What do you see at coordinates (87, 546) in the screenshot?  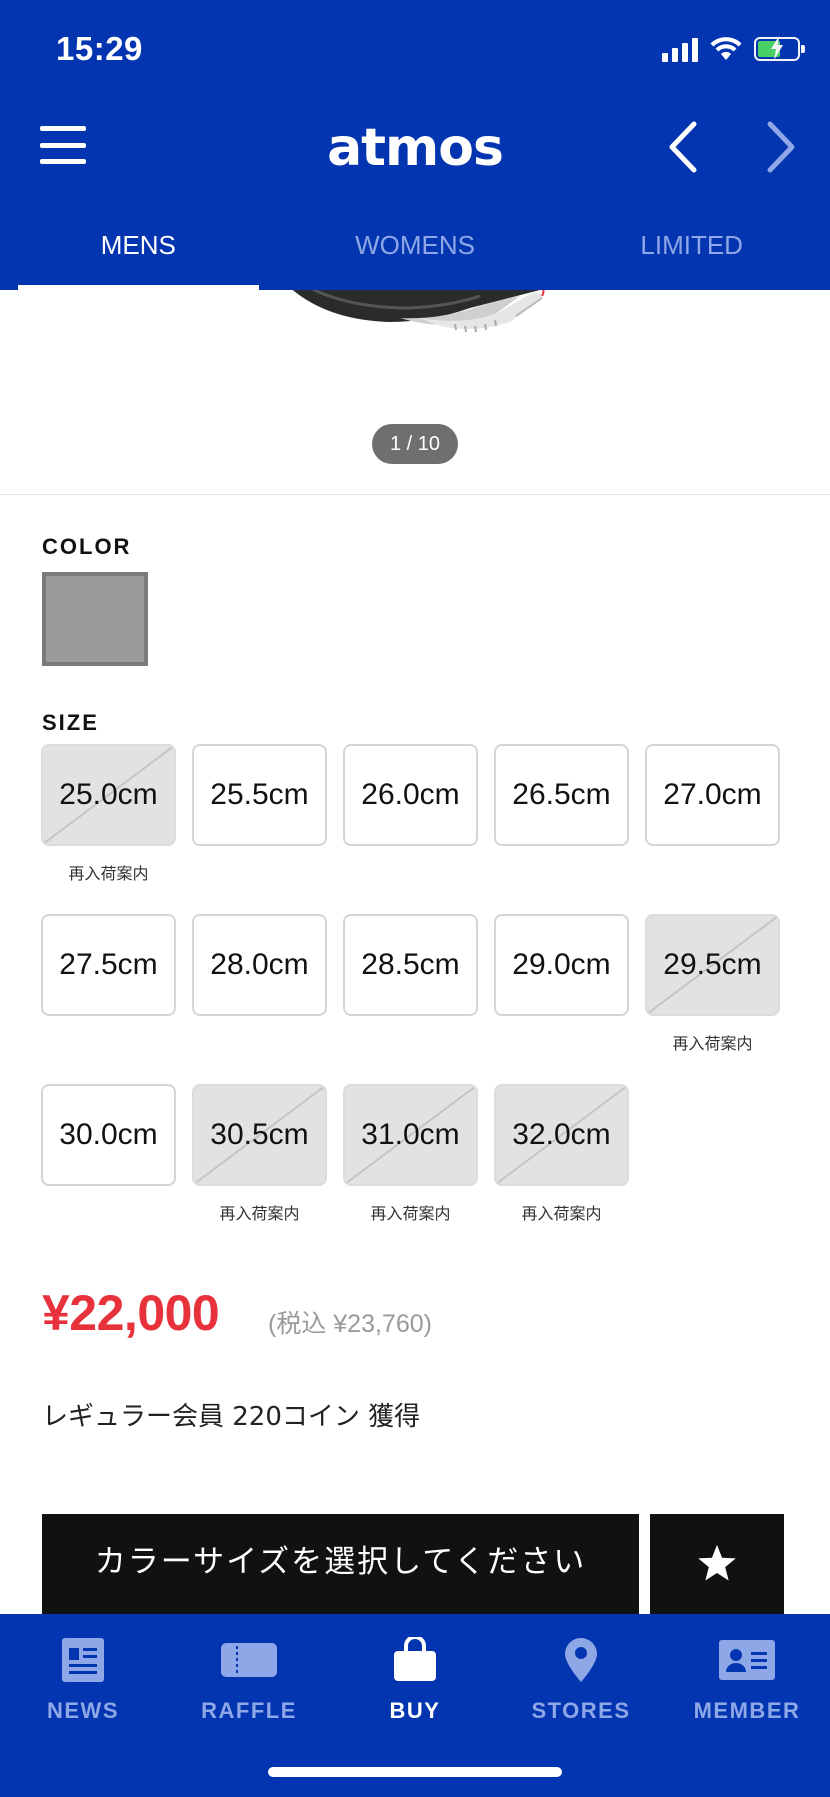 I see `color-label: COLOR` at bounding box center [87, 546].